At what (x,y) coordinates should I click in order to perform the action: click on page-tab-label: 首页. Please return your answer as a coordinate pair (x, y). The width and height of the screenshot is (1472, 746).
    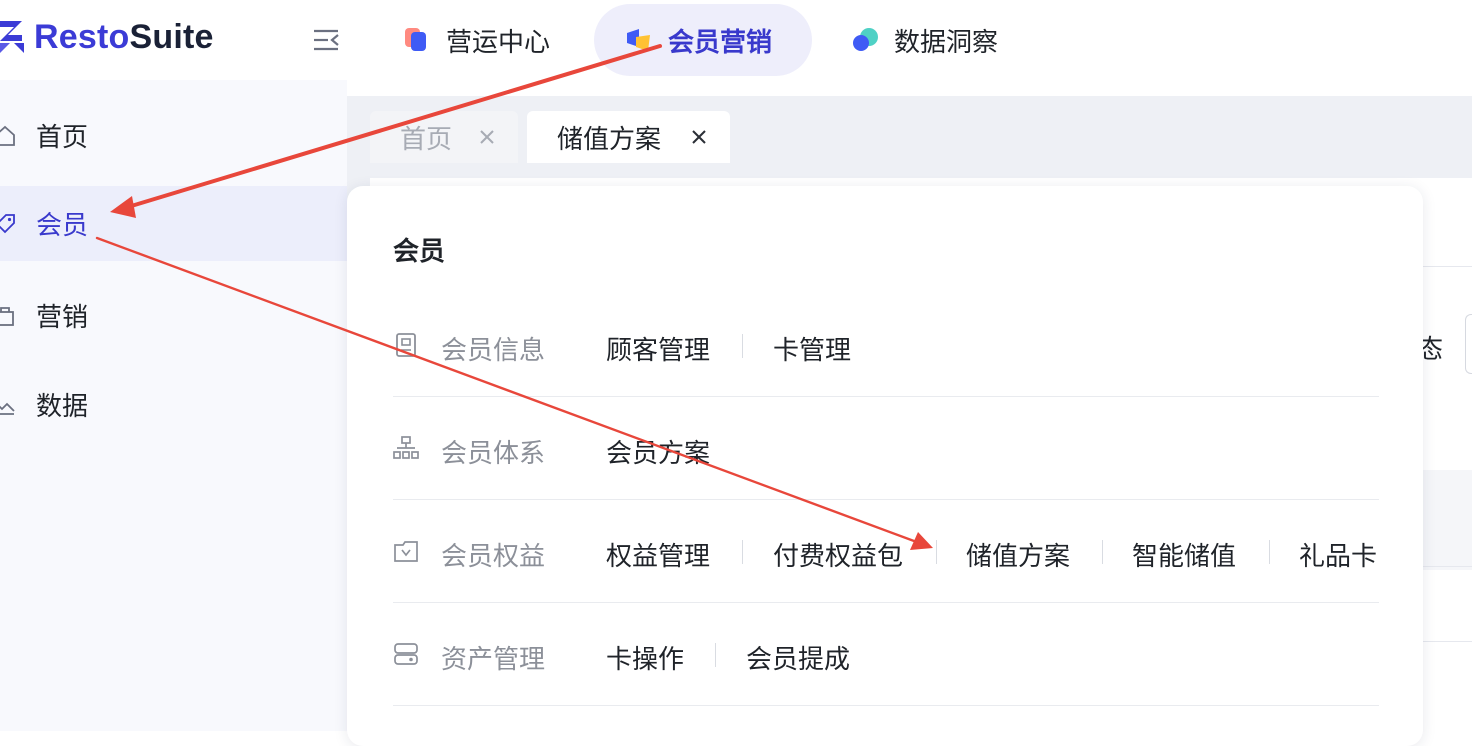
    Looking at the image, I should click on (426, 139).